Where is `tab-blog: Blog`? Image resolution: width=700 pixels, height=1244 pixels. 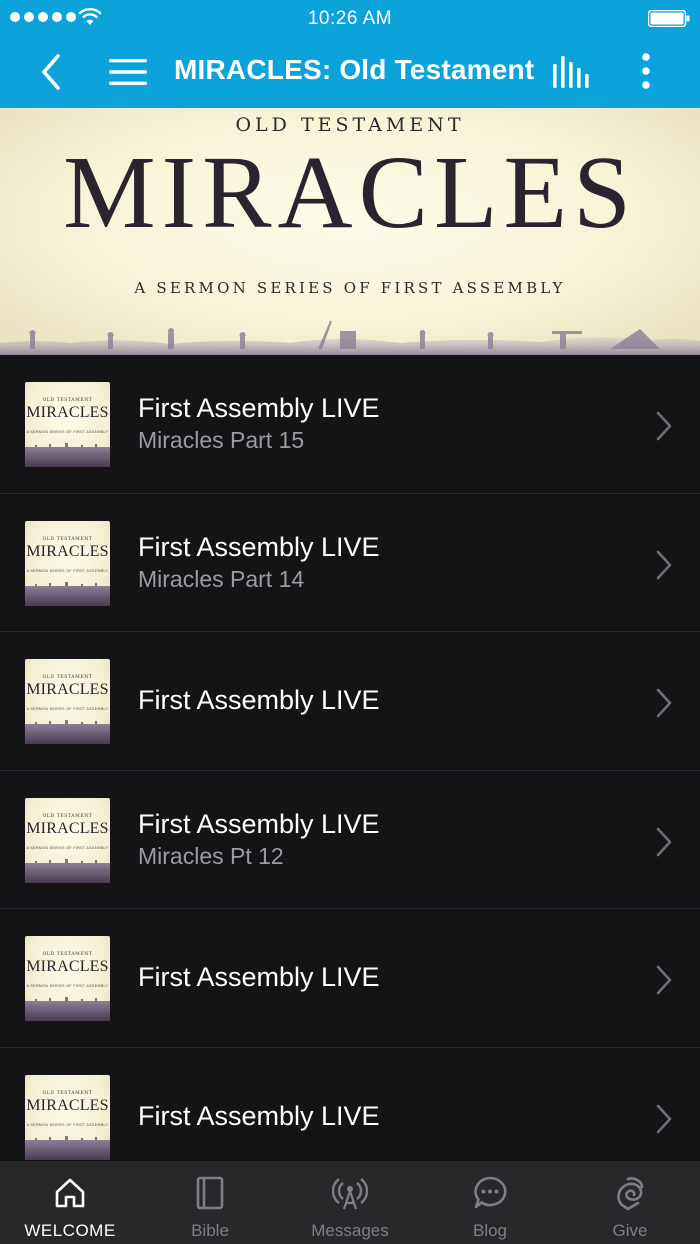
tab-blog: Blog is located at coordinates (490, 1202).